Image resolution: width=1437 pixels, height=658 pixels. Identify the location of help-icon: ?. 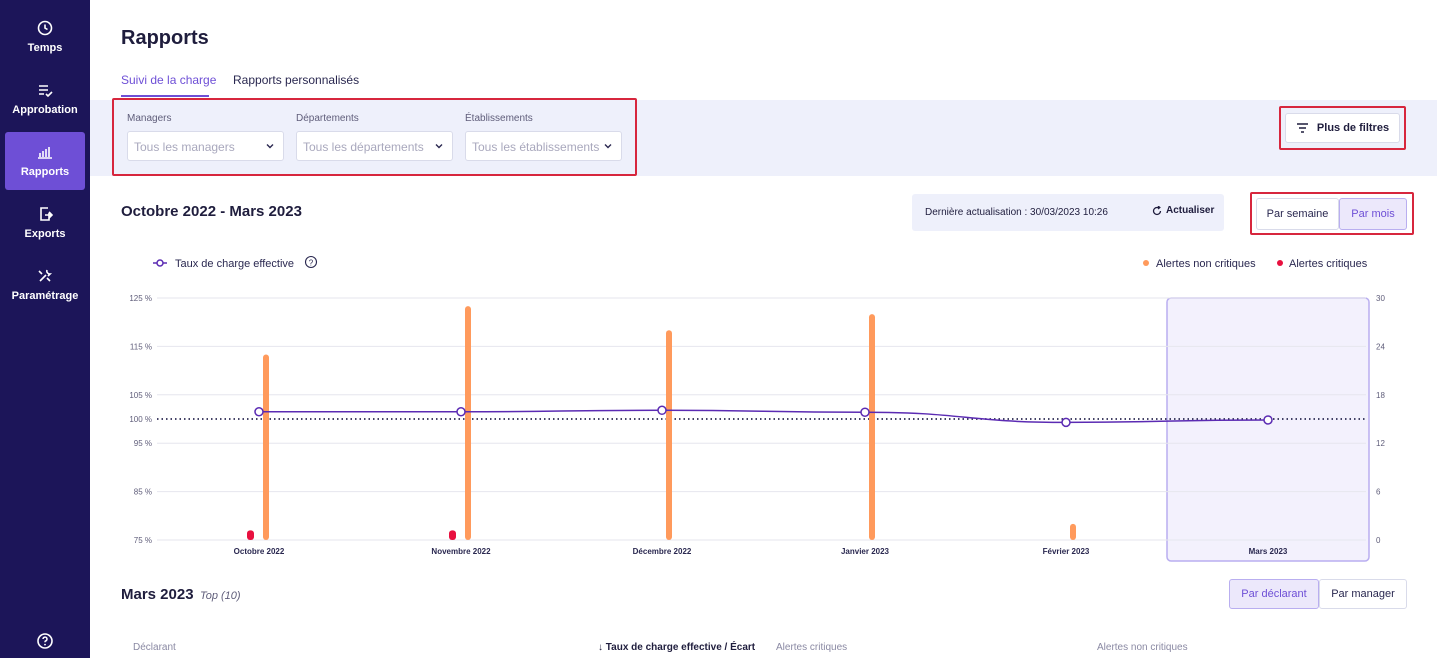
(311, 262).